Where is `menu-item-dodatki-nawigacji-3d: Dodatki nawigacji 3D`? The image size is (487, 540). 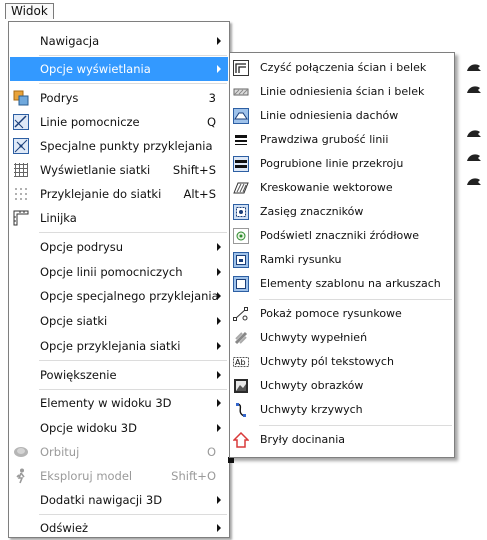
menu-item-dodatki-nawigacji-3d: Dodatki nawigacji 3D is located at coordinates (119, 500).